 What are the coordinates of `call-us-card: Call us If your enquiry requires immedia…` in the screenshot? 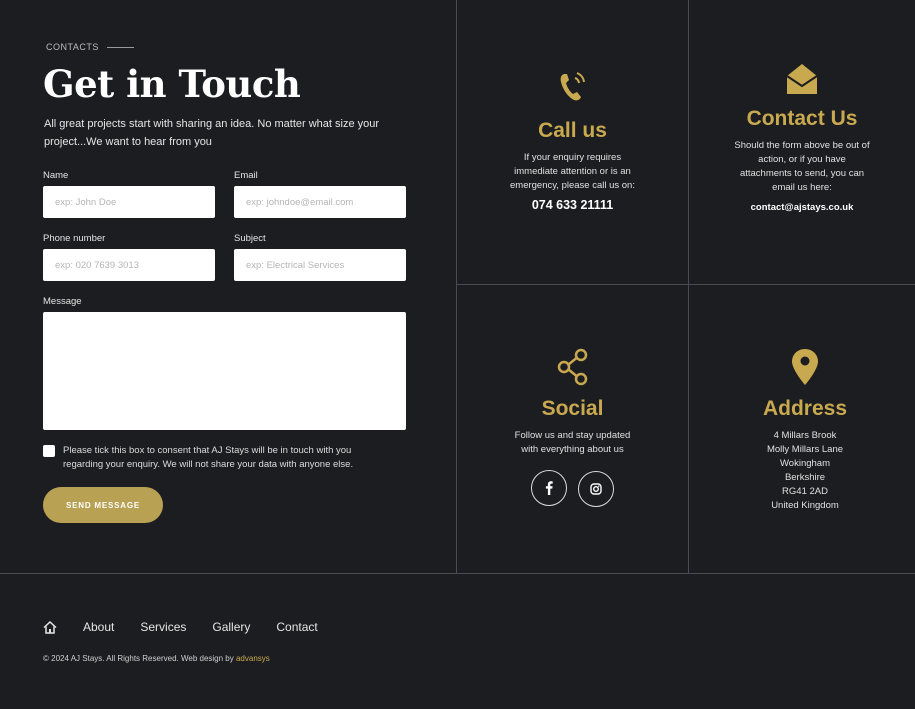 It's located at (572, 140).